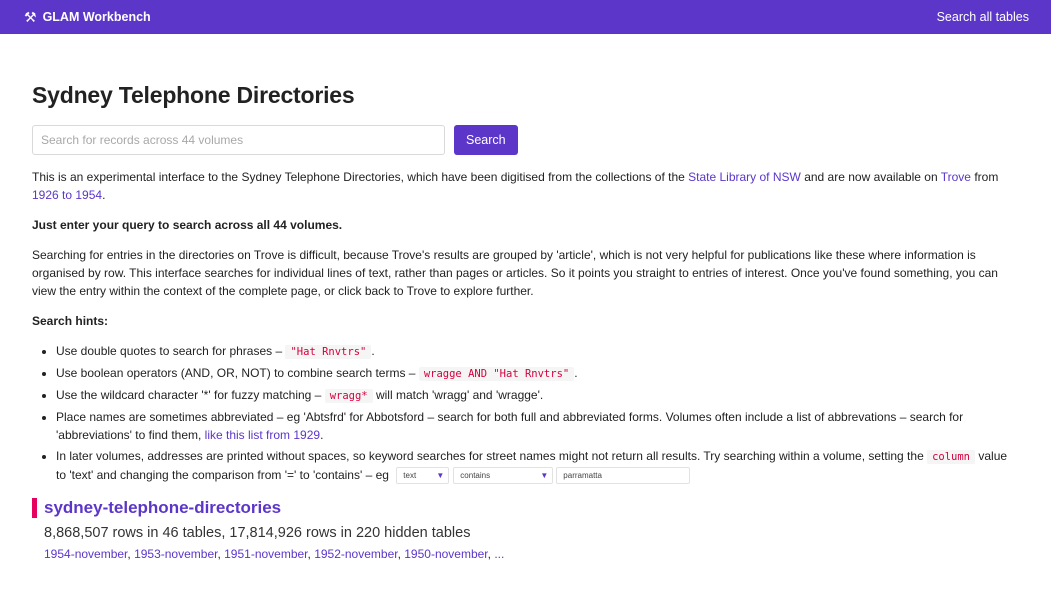 Image resolution: width=1051 pixels, height=605 pixels. What do you see at coordinates (458, 395) in the screenshot?
I see `hint-text: will match 'wragg' and 'wragge'.` at bounding box center [458, 395].